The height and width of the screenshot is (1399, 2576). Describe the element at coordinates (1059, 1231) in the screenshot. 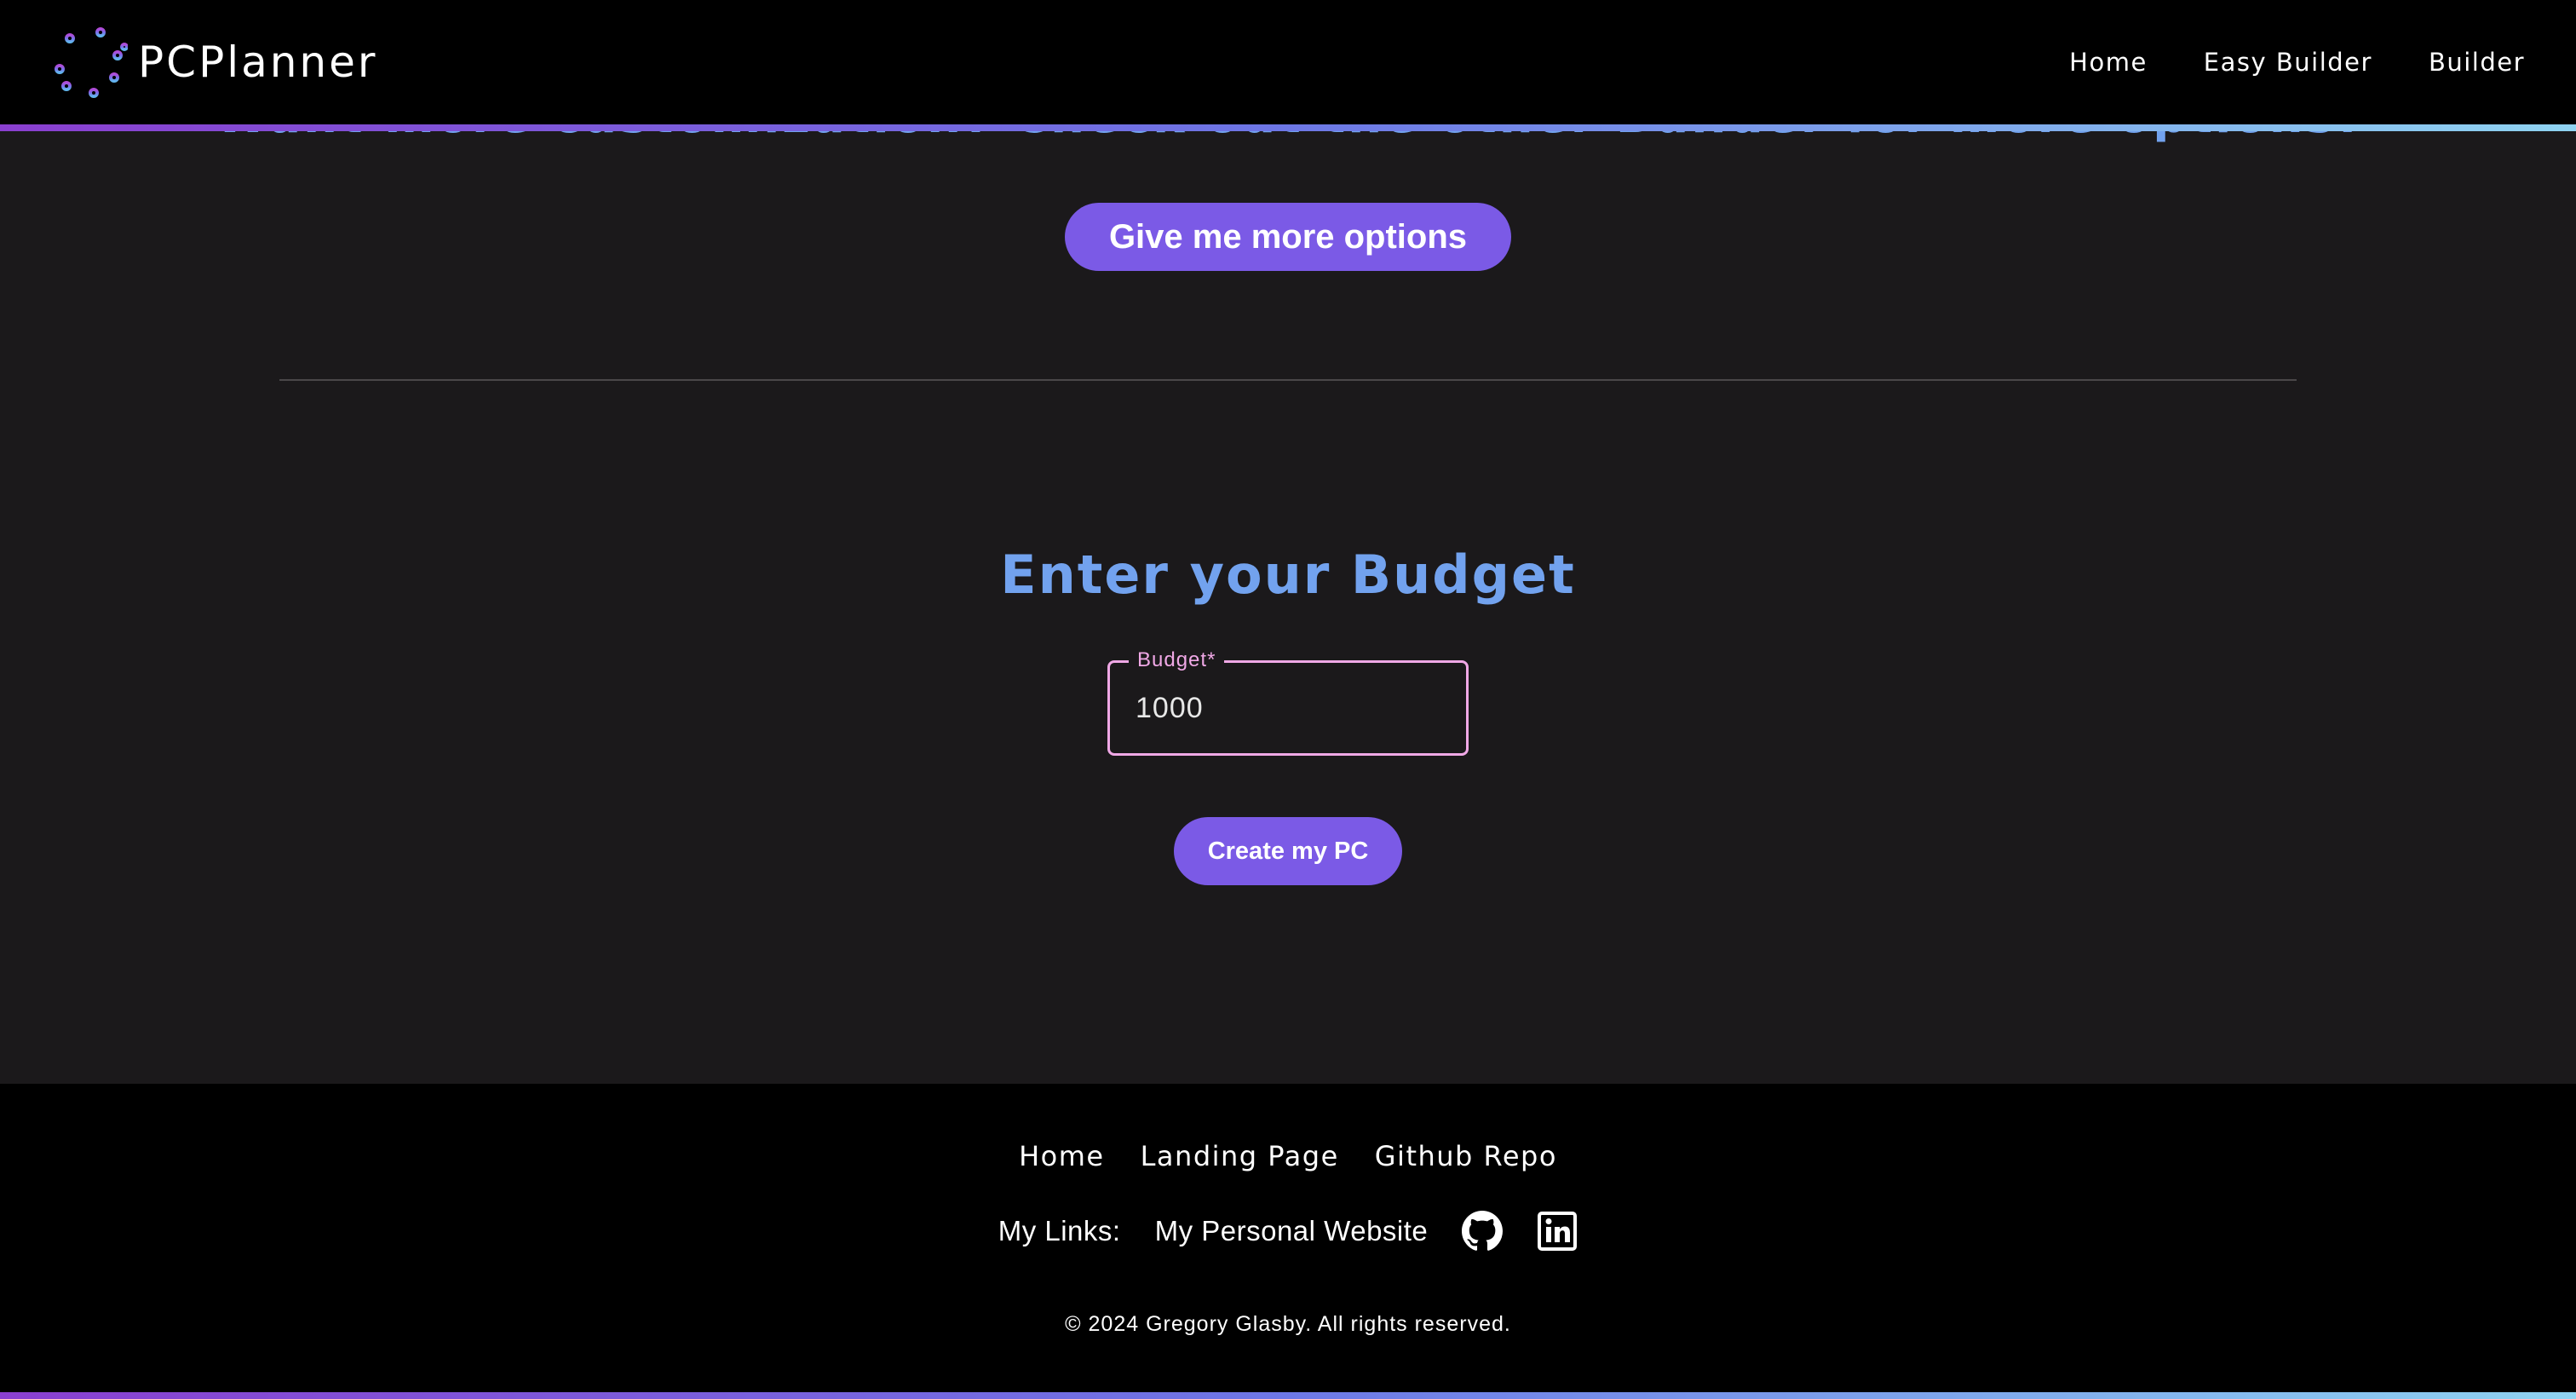

I see `my-links-label: My Links:` at that location.